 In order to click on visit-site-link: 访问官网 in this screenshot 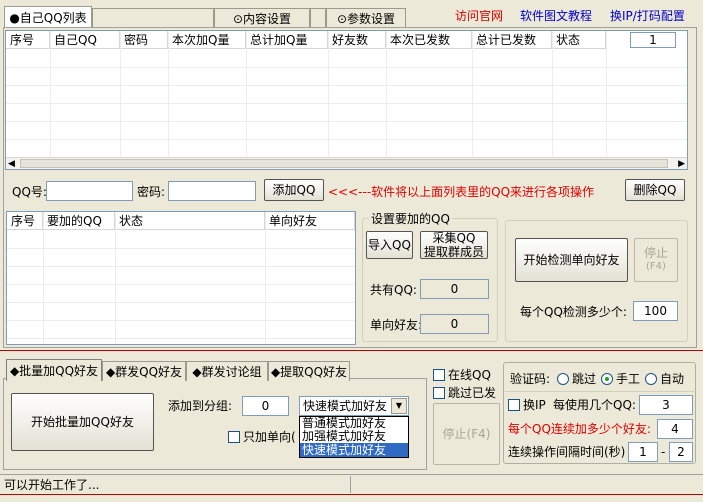, I will do `click(479, 15)`.